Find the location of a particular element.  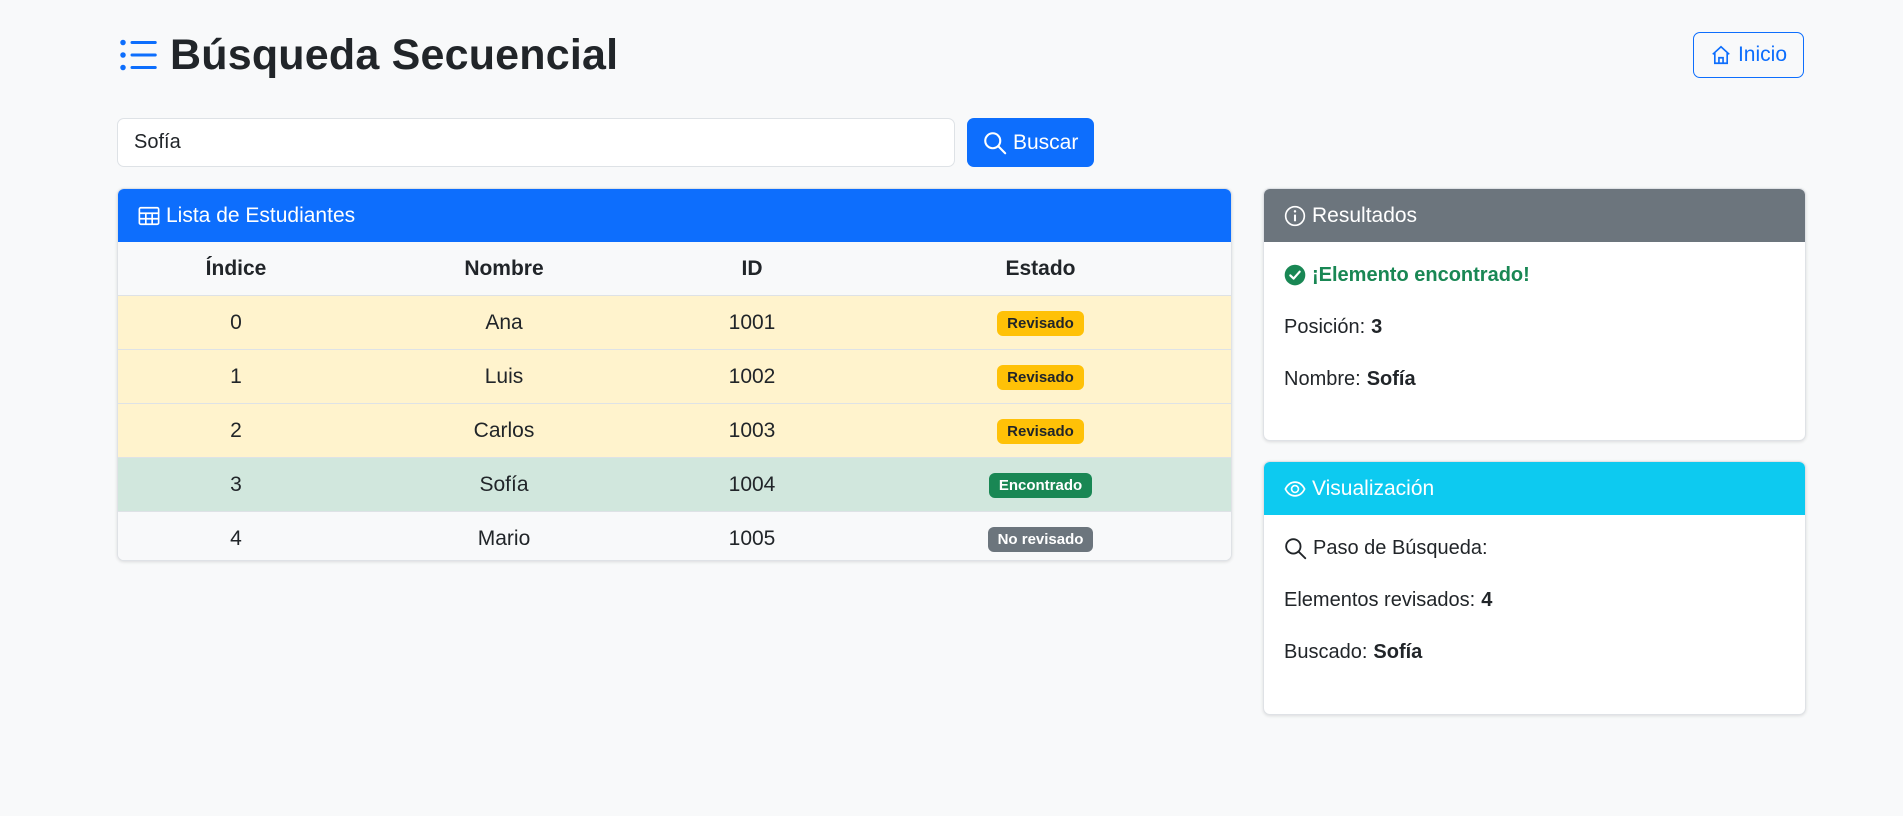

title-group: Búsqueda Secuencial is located at coordinates (368, 55).